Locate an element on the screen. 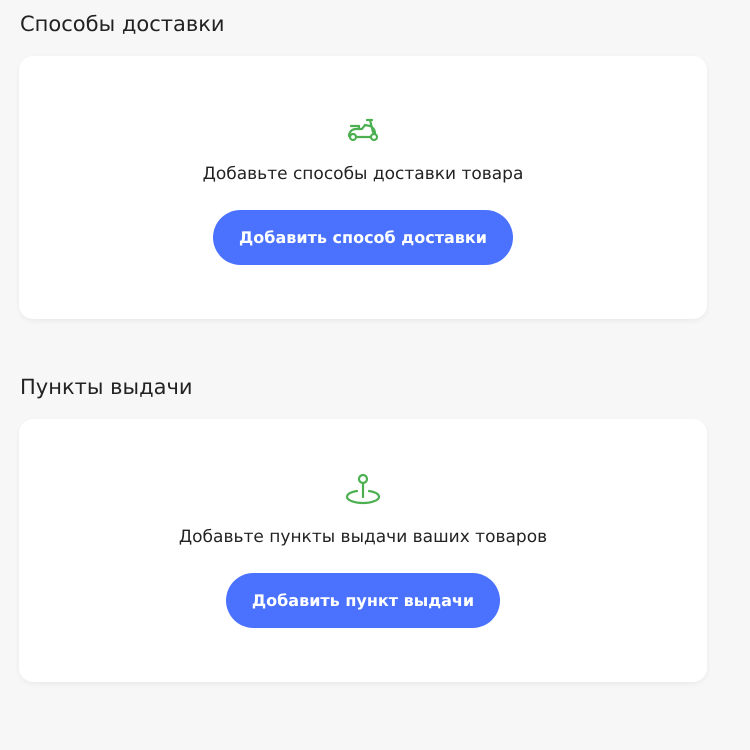 Image resolution: width=750 pixels, height=750 pixels. pin-icon is located at coordinates (363, 490).